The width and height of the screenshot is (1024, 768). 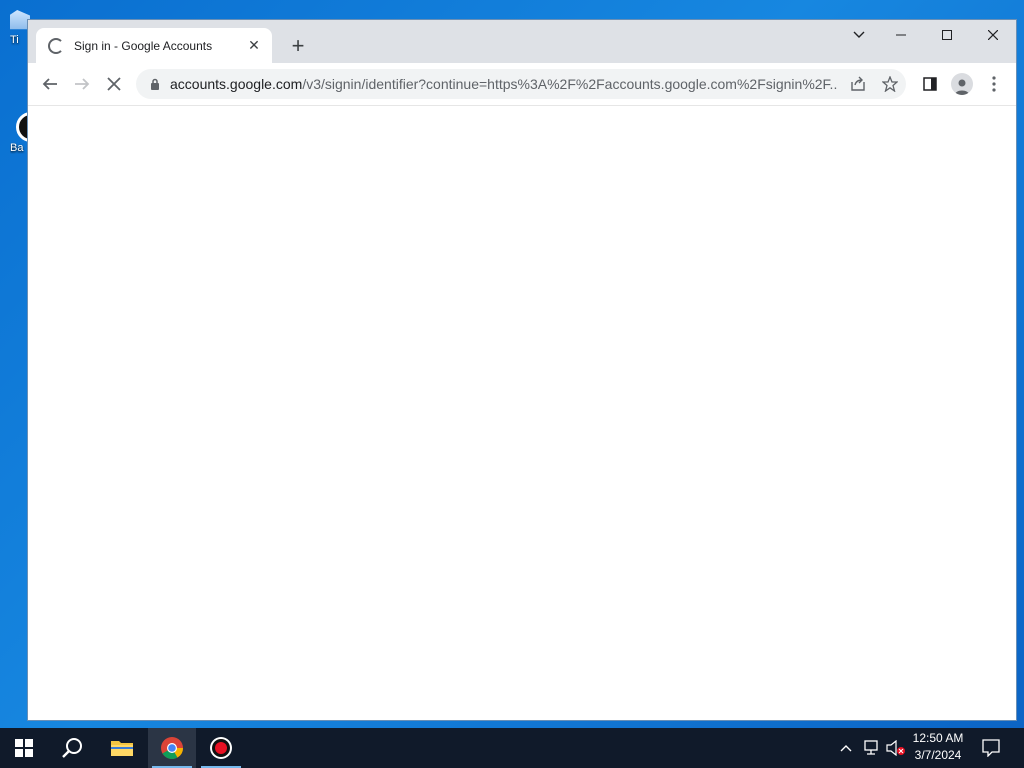 I want to click on search-icon, so click(x=72, y=748).